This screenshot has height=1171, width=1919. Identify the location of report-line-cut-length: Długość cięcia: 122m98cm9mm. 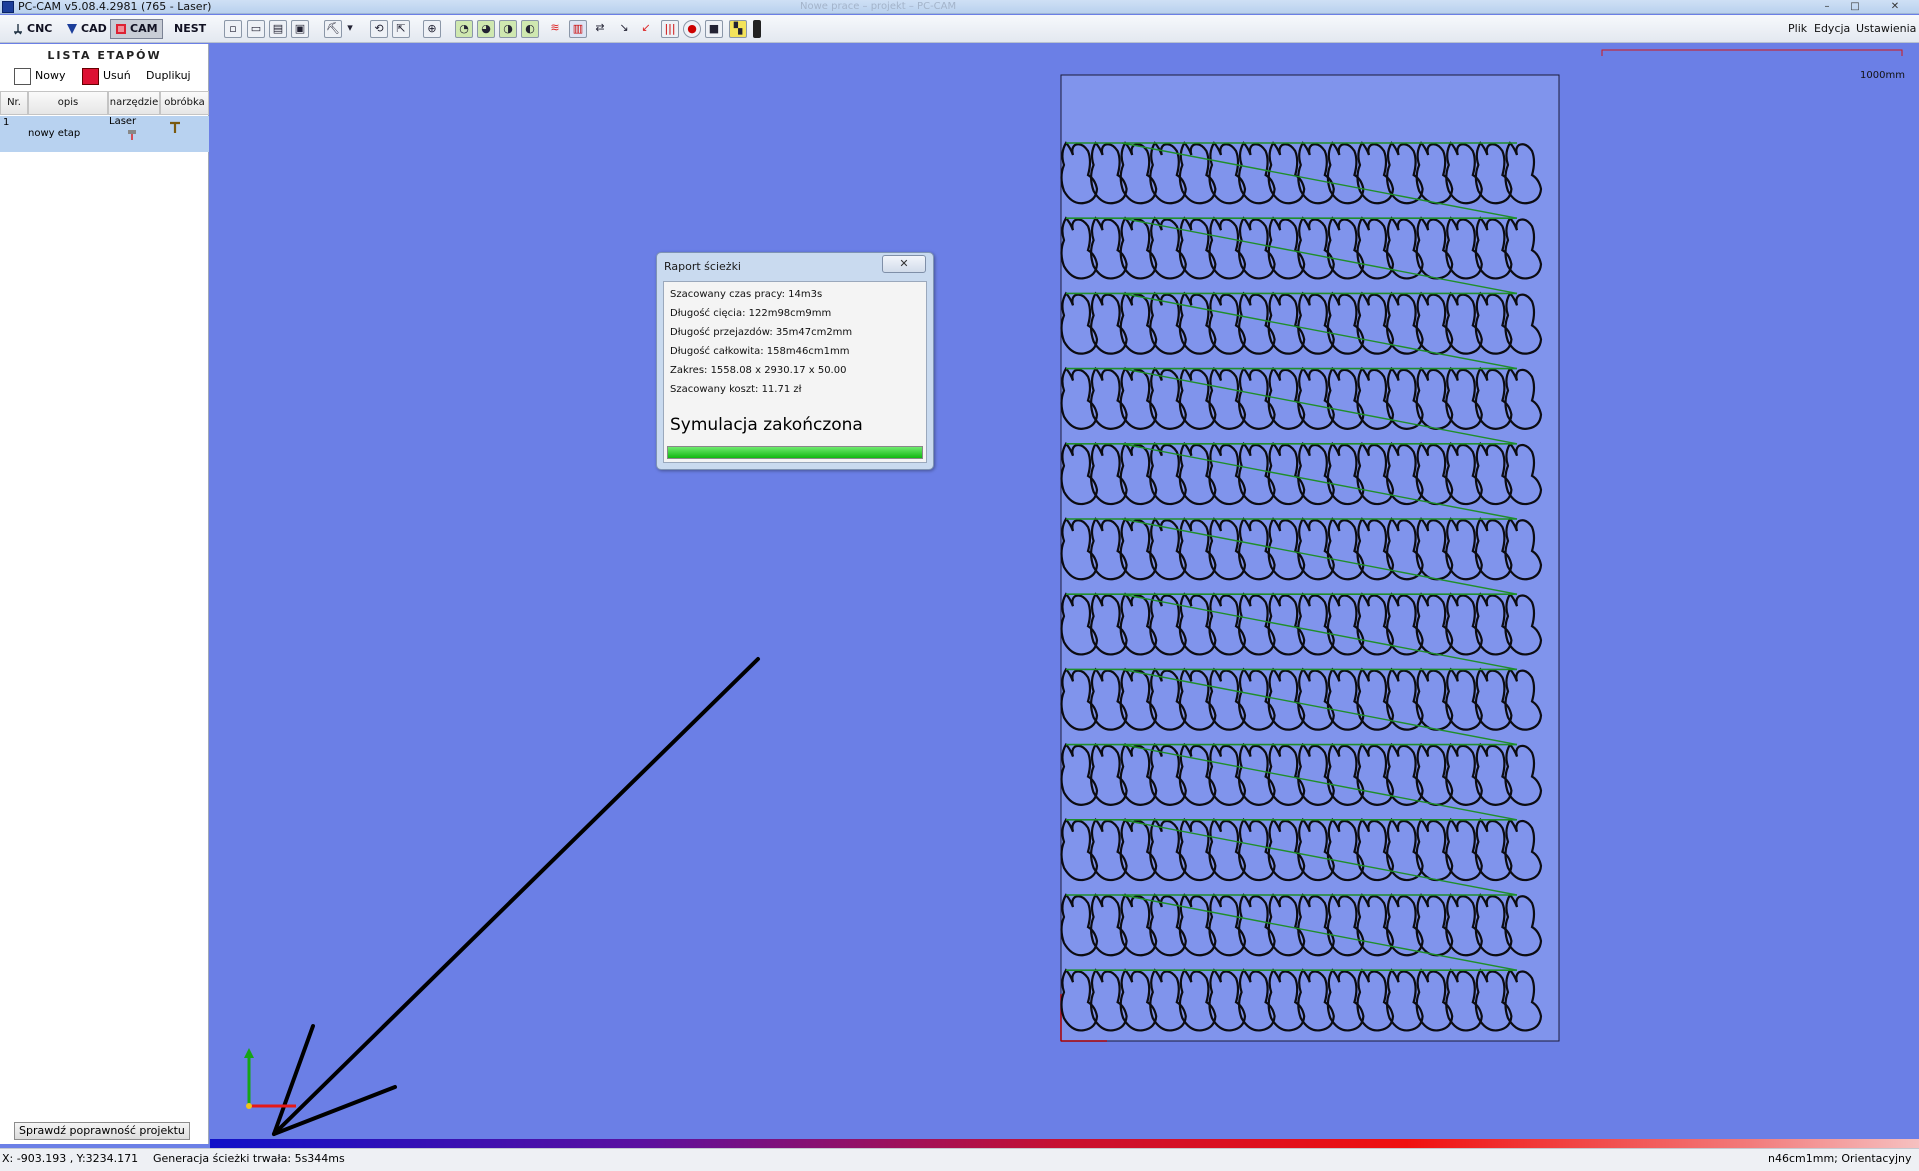
(751, 313).